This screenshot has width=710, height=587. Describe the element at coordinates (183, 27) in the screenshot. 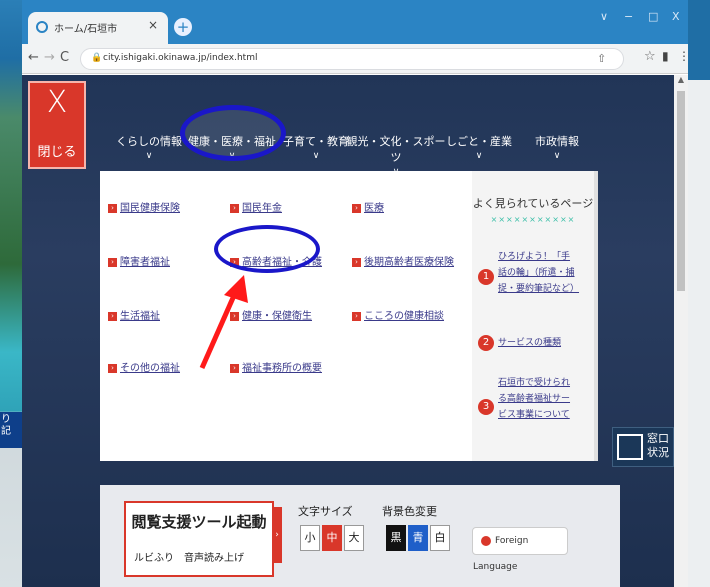

I see `new-tab-button: +` at that location.